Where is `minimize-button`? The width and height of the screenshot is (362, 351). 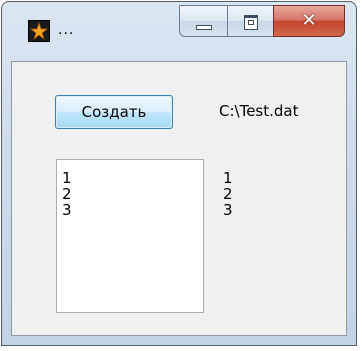 minimize-button is located at coordinates (203, 21).